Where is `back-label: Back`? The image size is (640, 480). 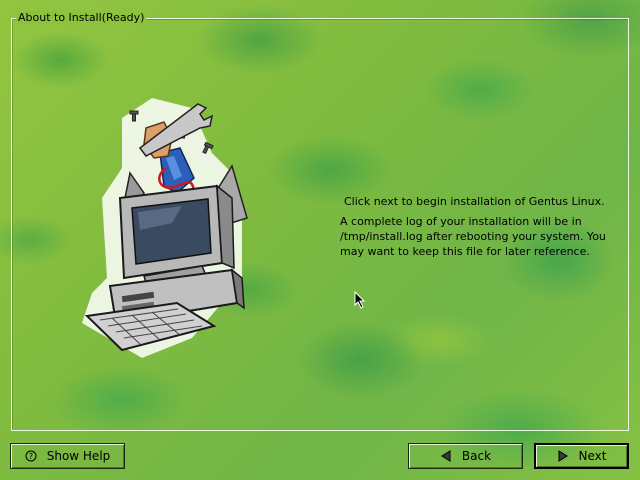
back-label: Back is located at coordinates (476, 456).